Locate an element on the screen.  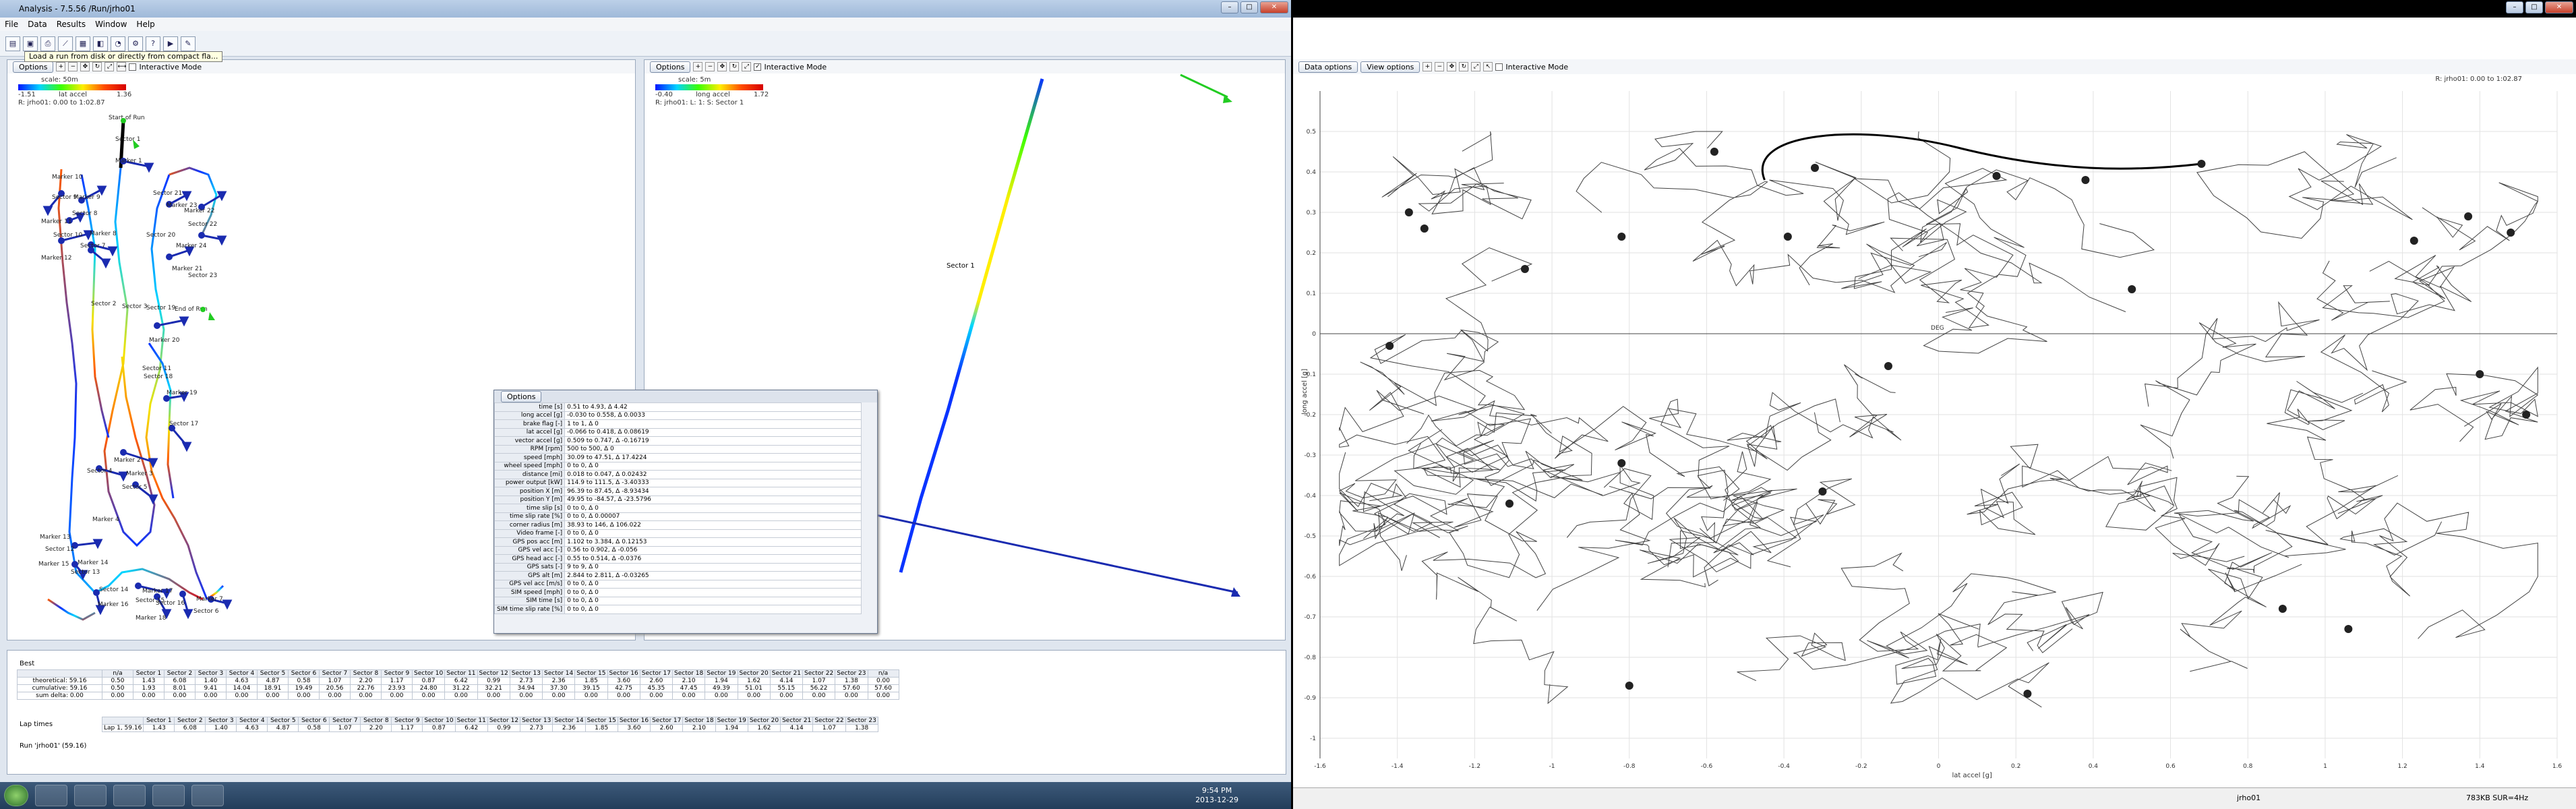
interactive-mode-checkbox is located at coordinates (1499, 67).